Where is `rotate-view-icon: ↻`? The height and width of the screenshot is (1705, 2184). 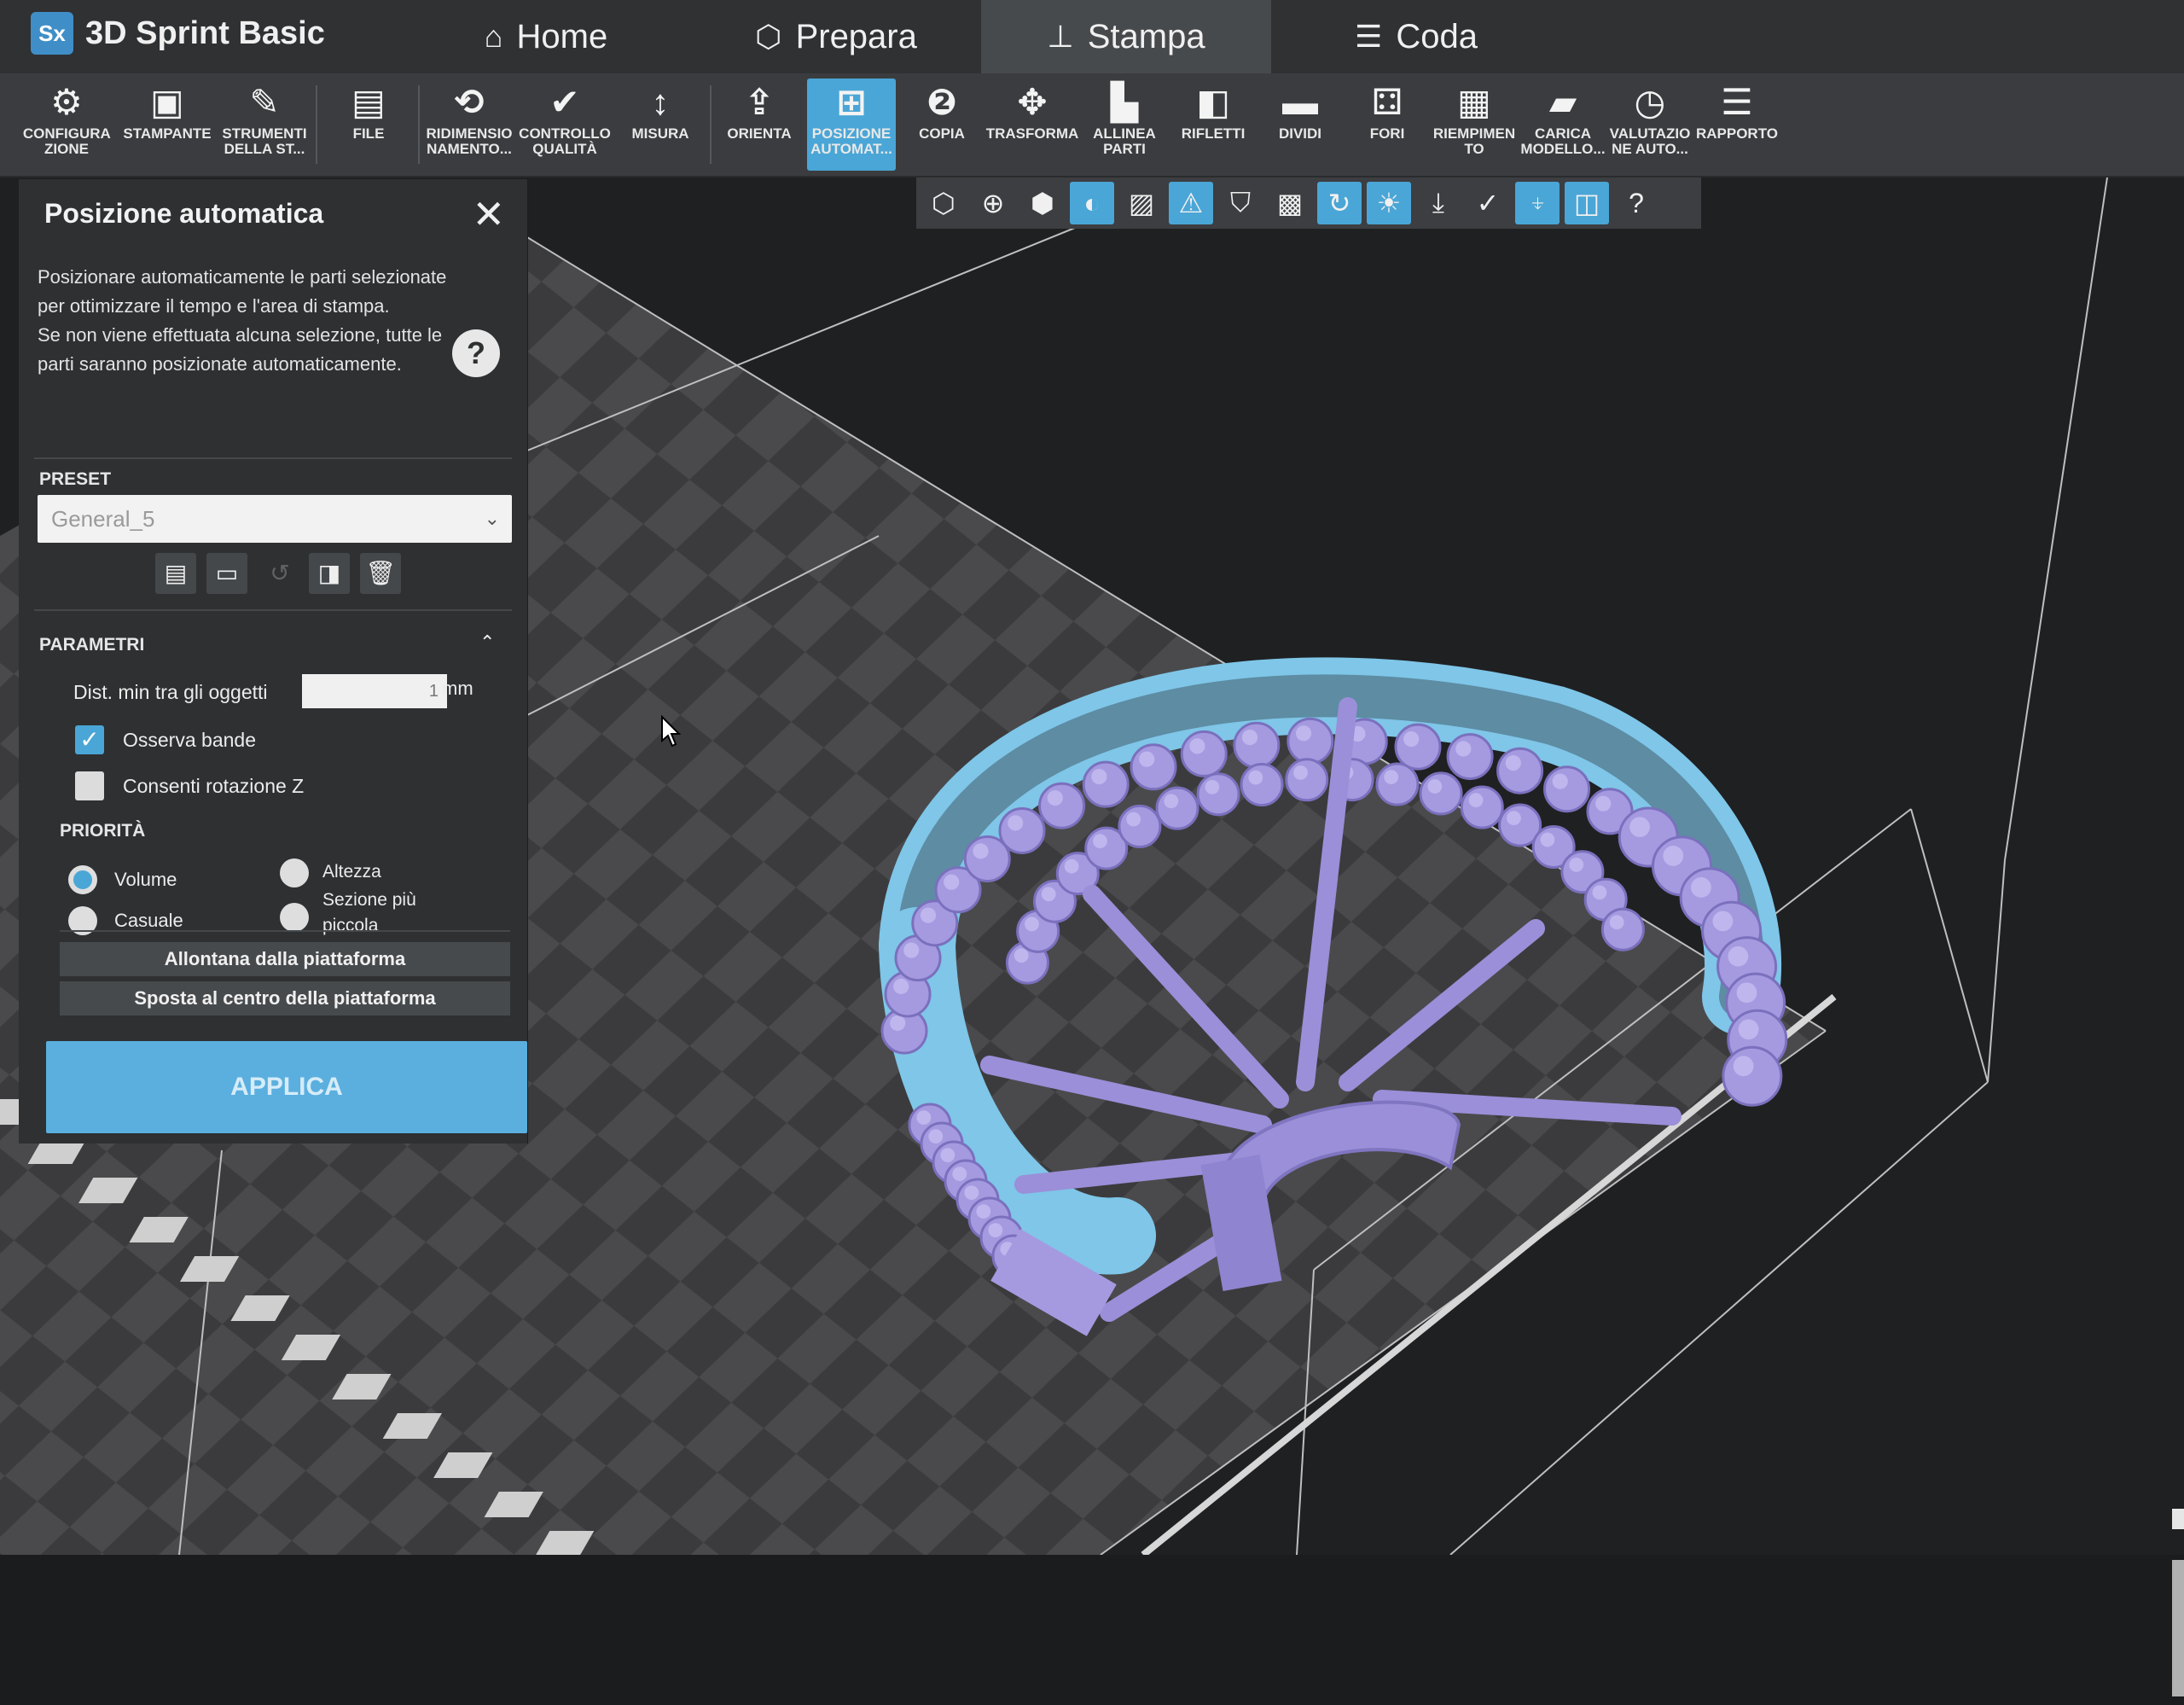
rotate-view-icon: ↻ is located at coordinates (1339, 203).